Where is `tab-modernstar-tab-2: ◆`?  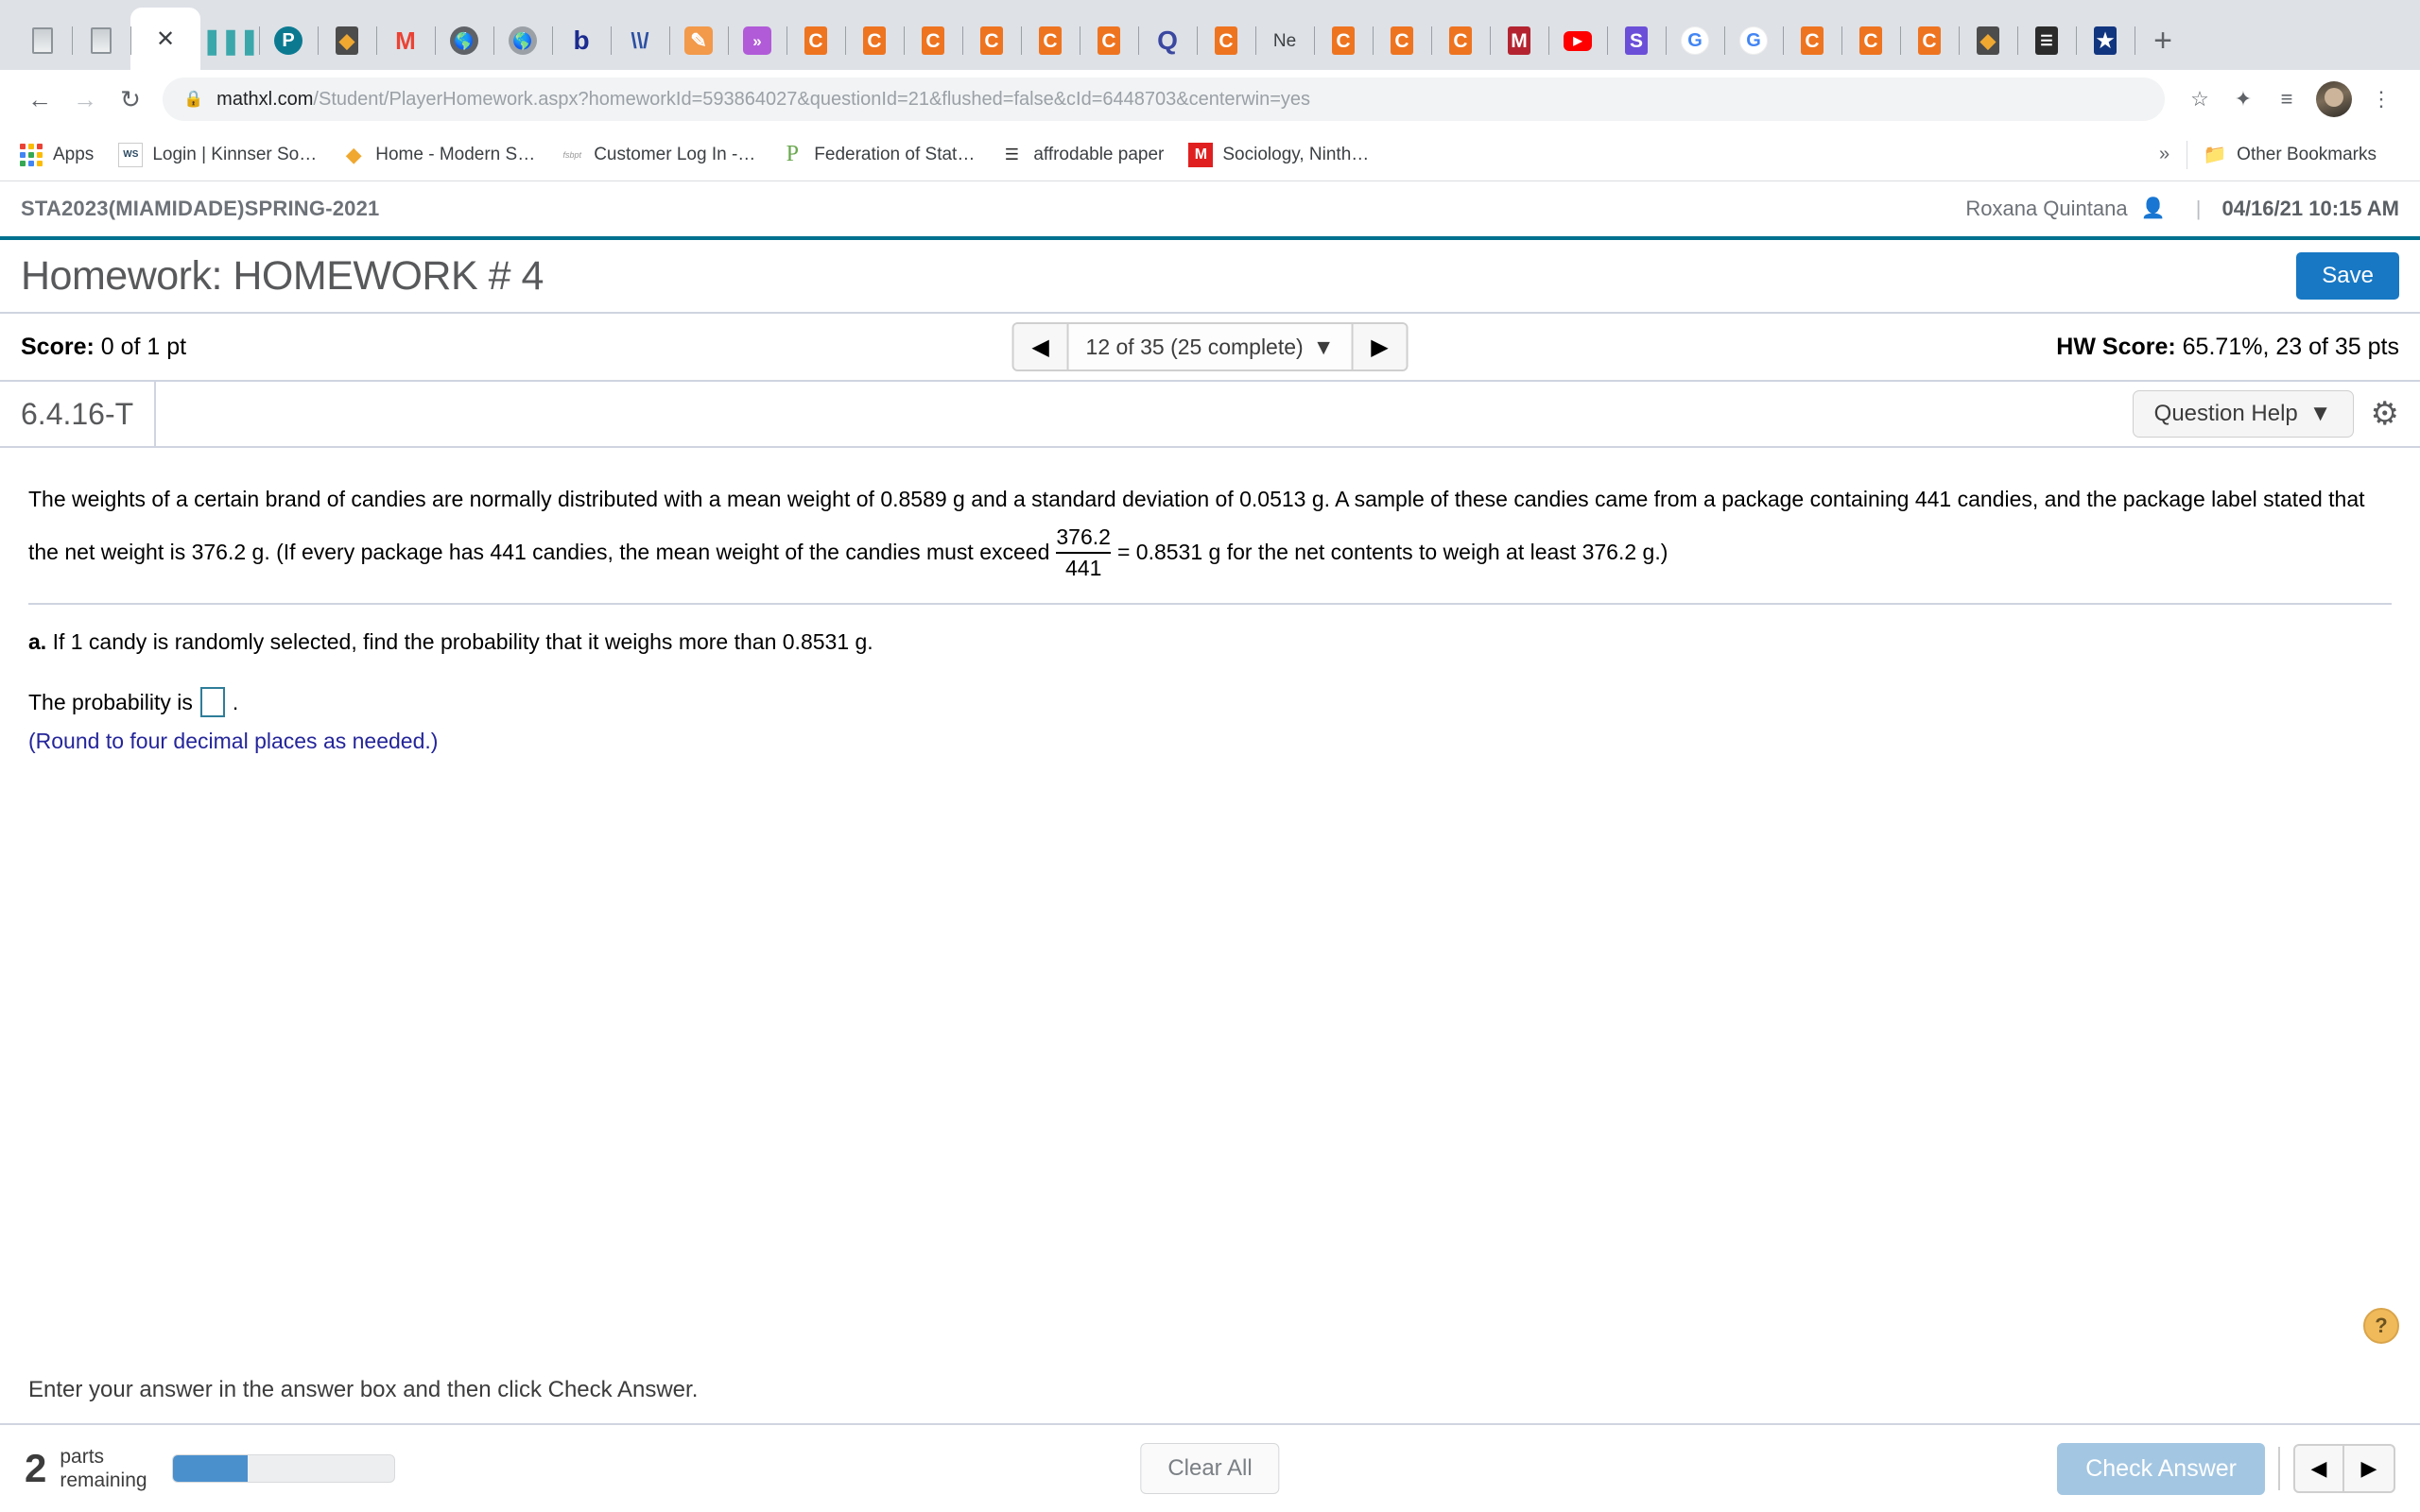
tab-modernstar-tab-2: ◆ is located at coordinates (1989, 40).